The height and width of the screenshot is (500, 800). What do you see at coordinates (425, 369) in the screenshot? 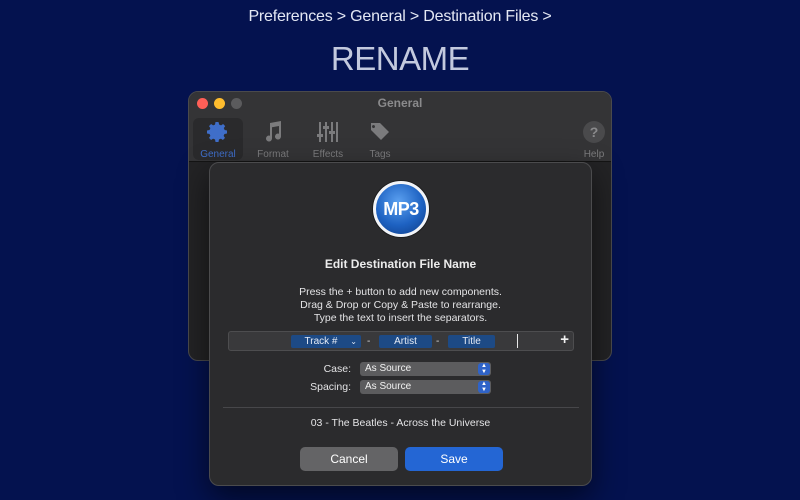
I see `case-select: As Source ▲ ▼` at bounding box center [425, 369].